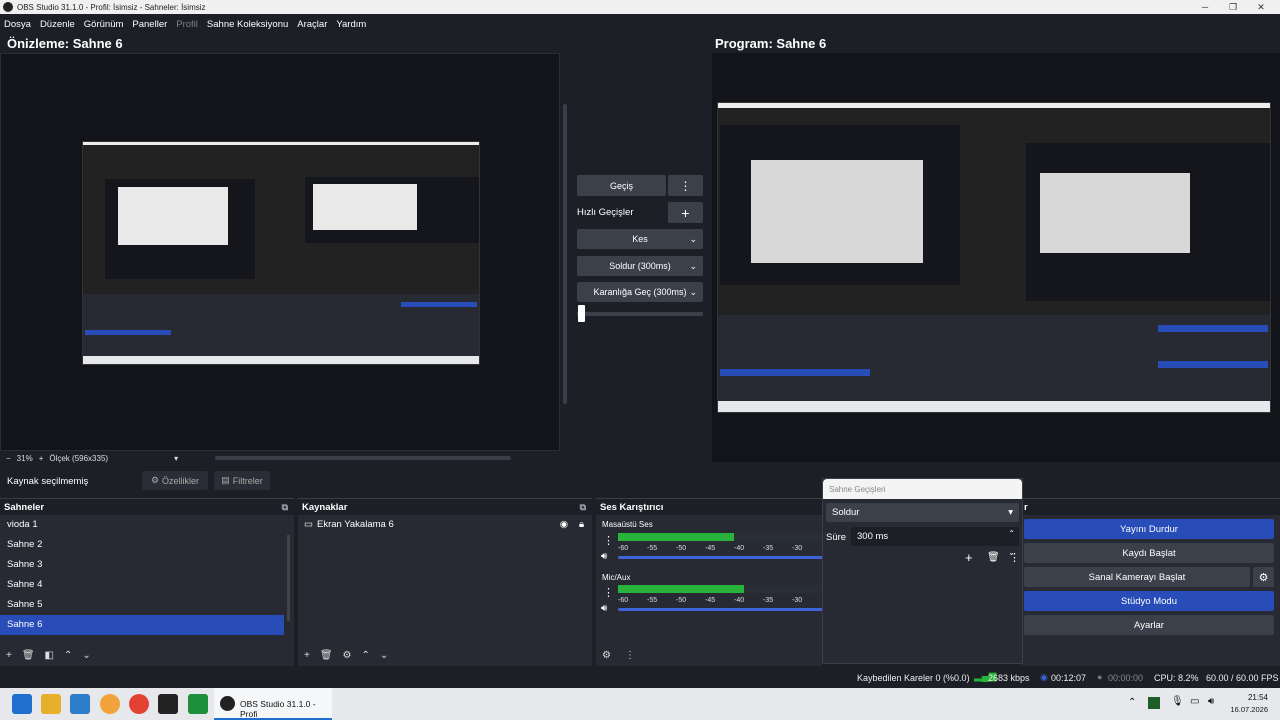 The height and width of the screenshot is (720, 1280). I want to click on bitrate: 2683 kbps, so click(1009, 678).